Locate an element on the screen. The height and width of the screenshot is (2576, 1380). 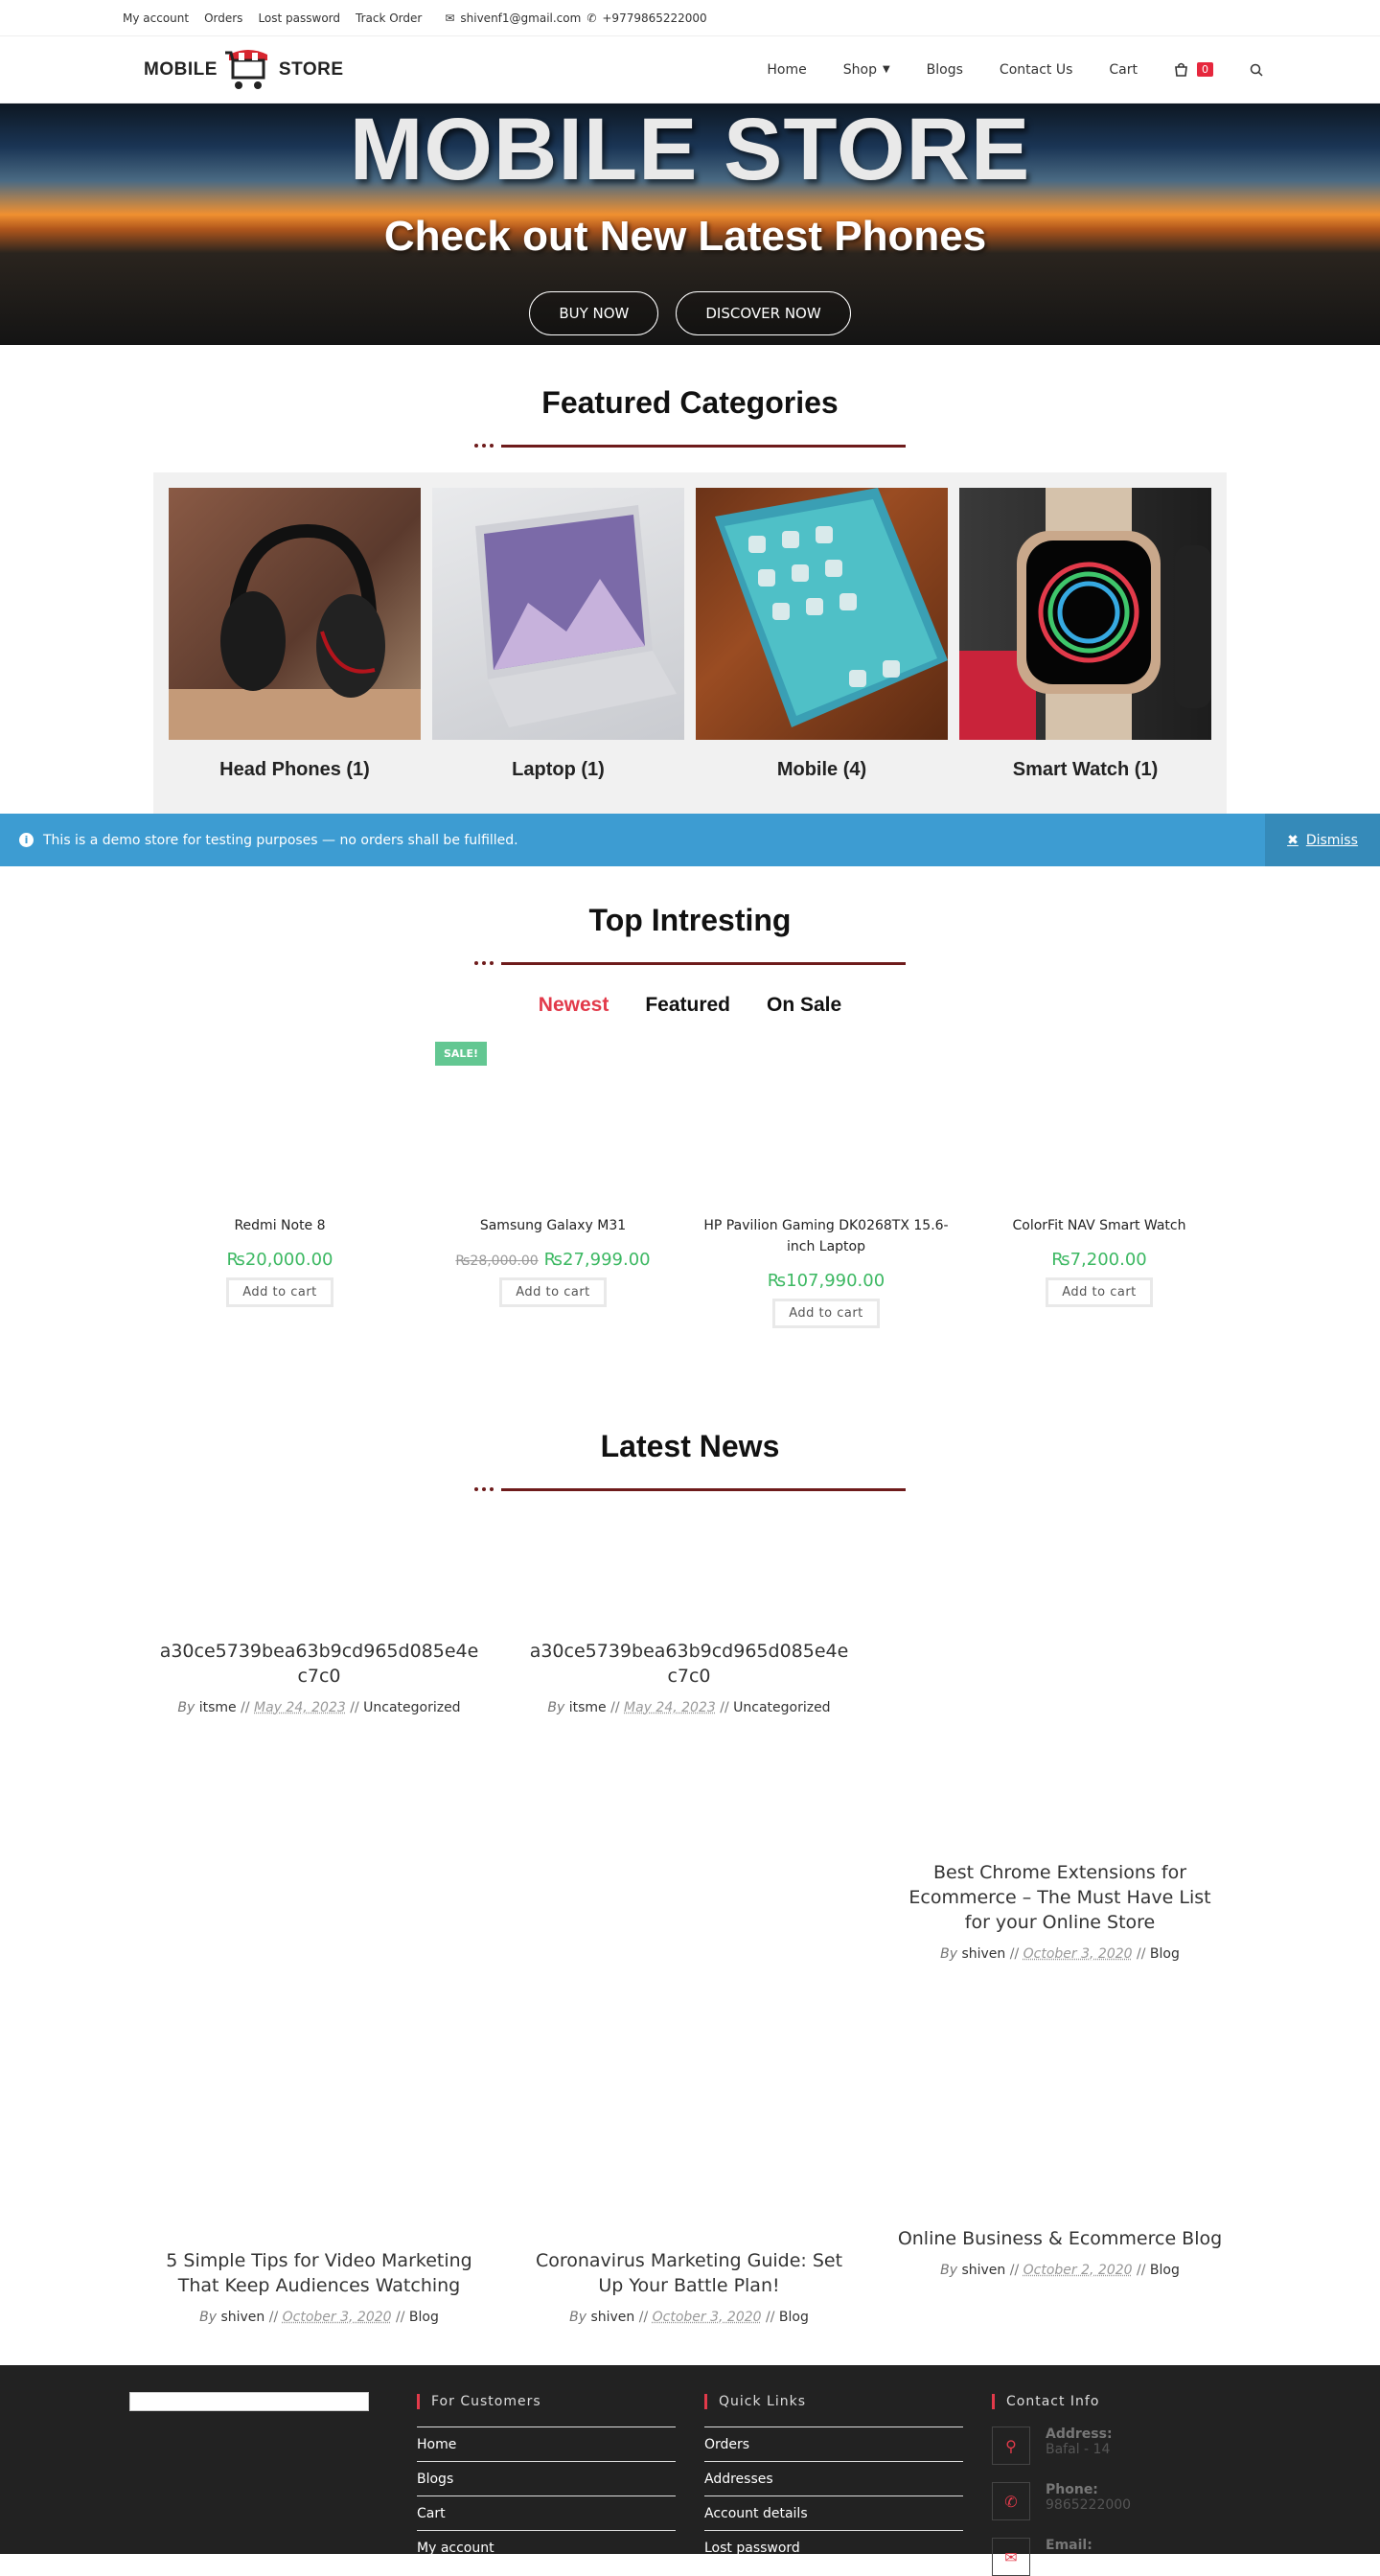
footer-link-cart: Cart is located at coordinates (546, 2513).